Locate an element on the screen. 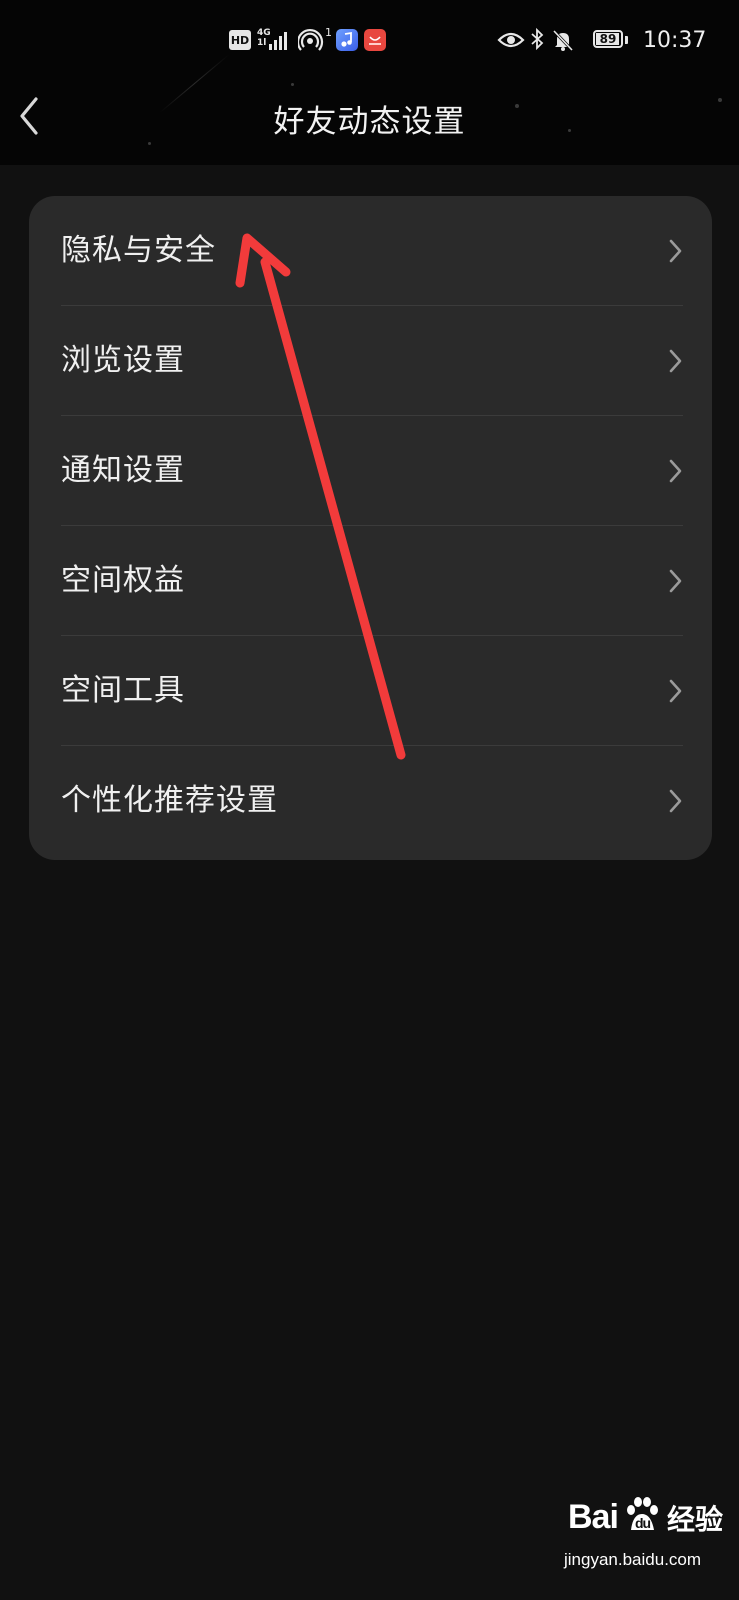  settings-item-personalized-recommendation: 个性化推荐设置 is located at coordinates (370, 801).